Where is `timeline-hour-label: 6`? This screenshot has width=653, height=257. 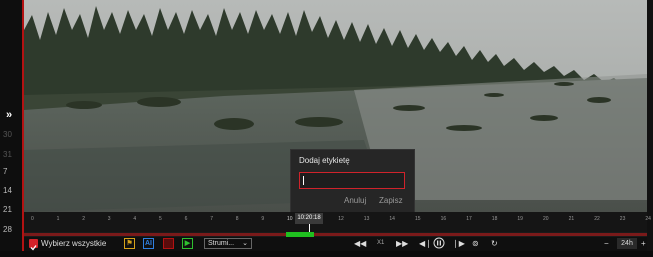 timeline-hour-label: 6 is located at coordinates (186, 219).